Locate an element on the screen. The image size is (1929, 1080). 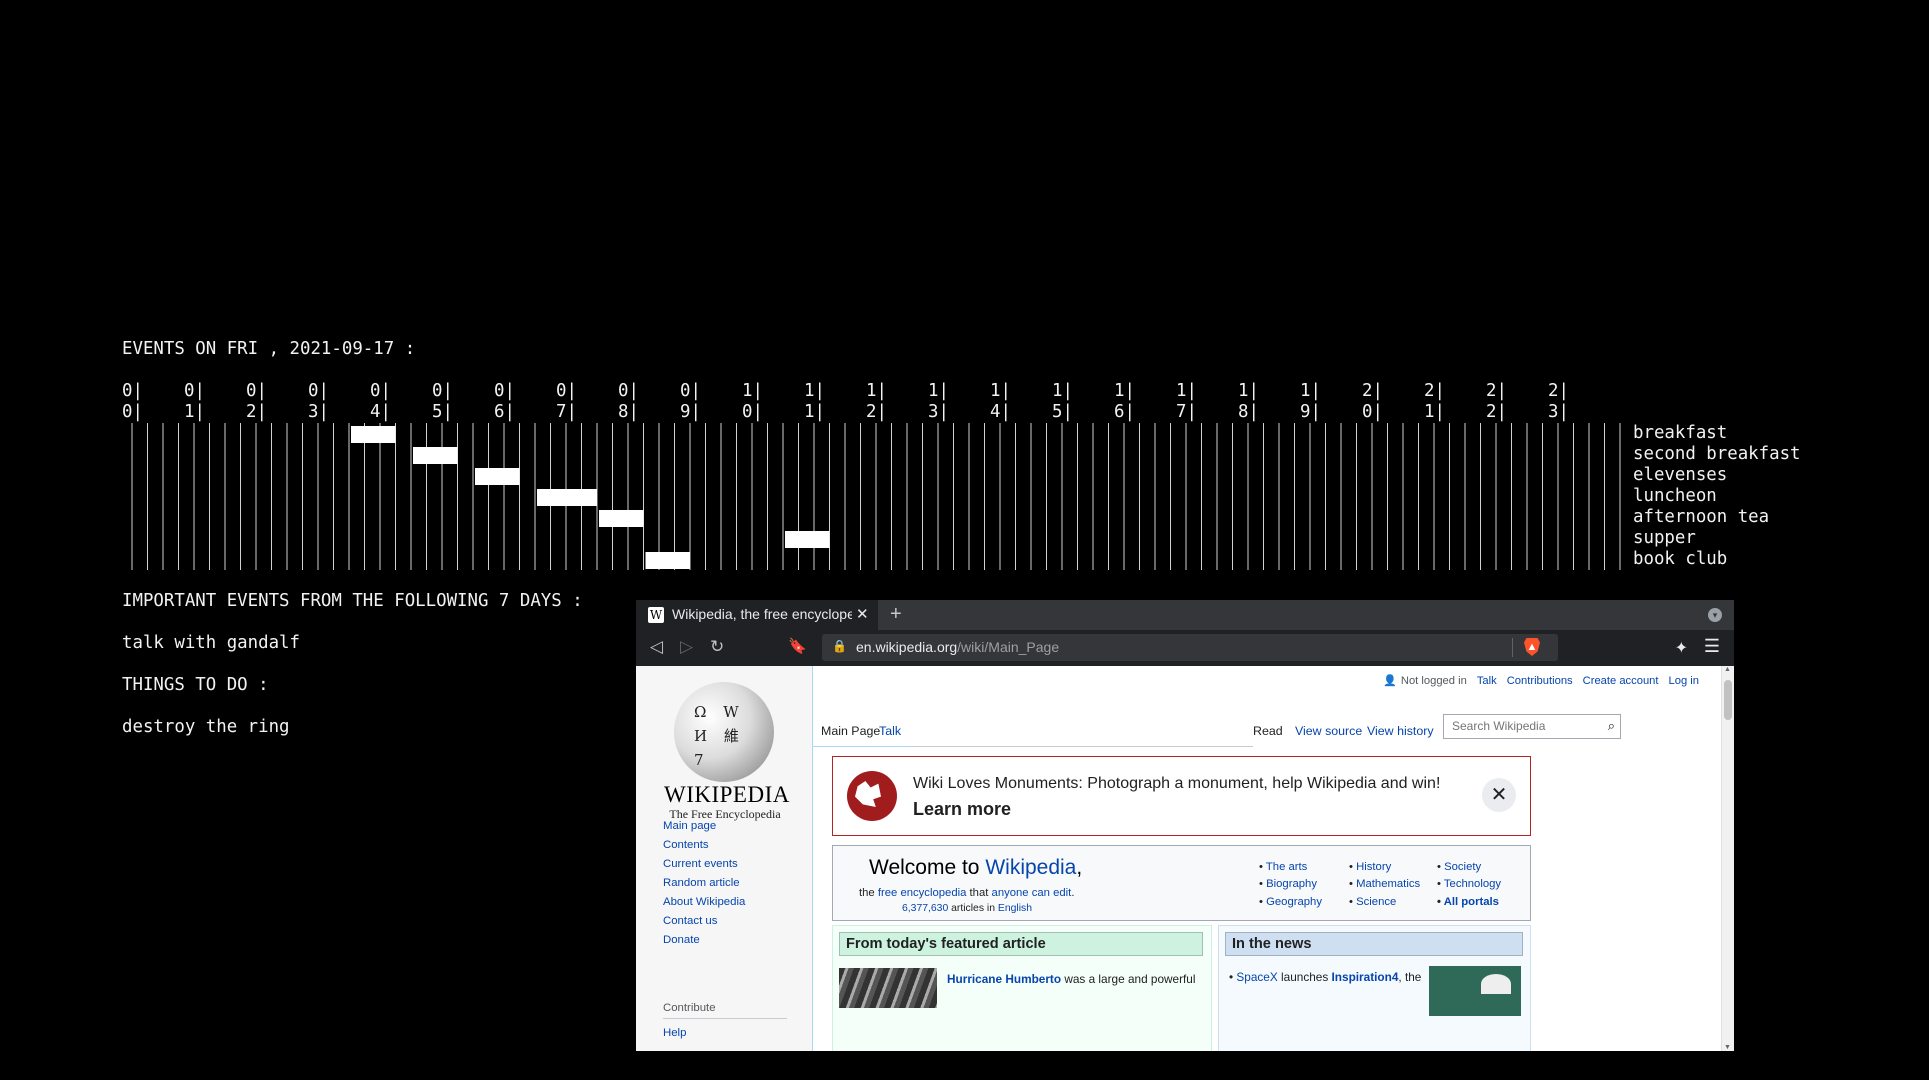
event-label: second breakfast is located at coordinates (1717, 454).